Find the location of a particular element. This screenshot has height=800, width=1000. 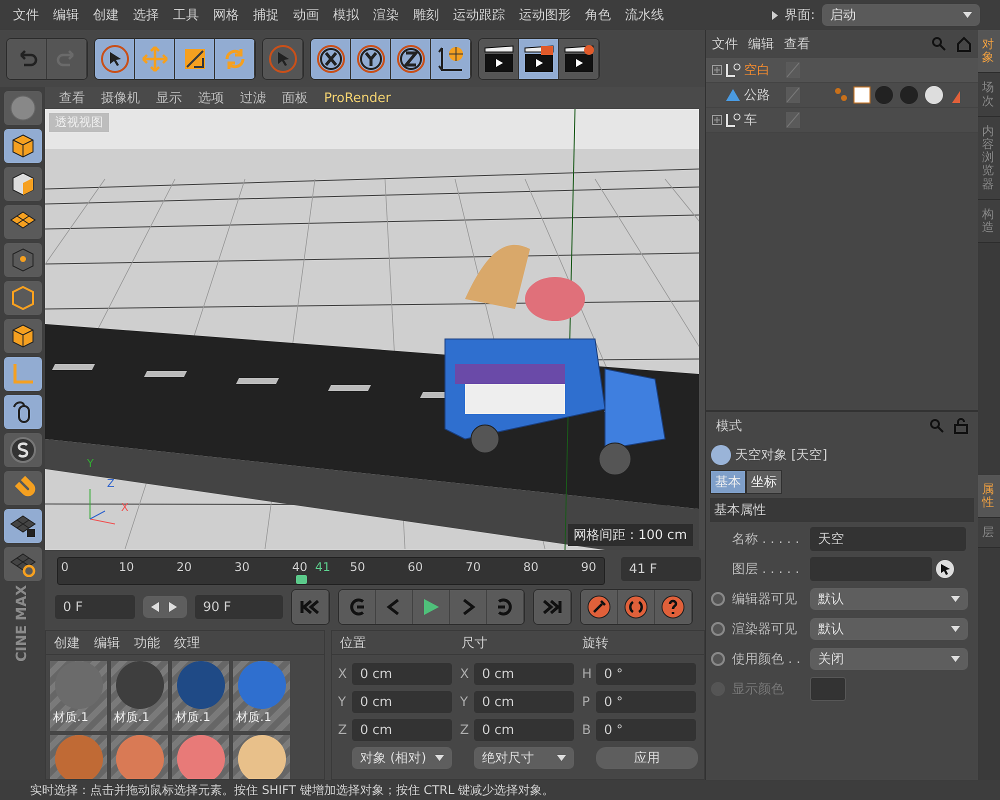

axis-label: Y is located at coordinates (90, 463).